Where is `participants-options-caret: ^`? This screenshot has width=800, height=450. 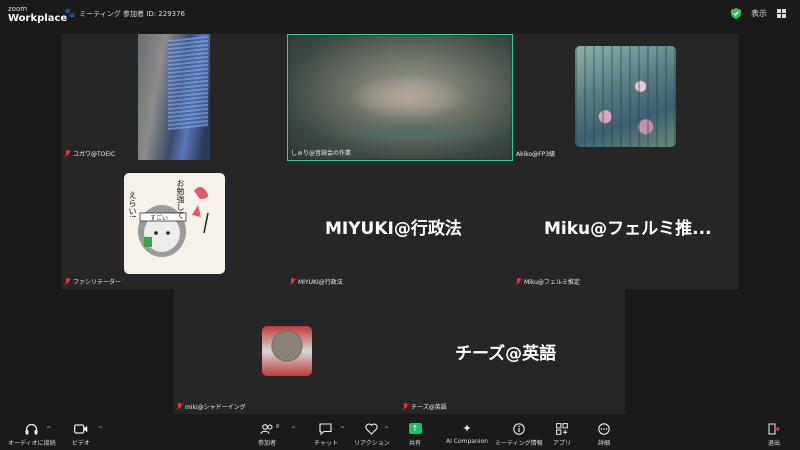
participants-options-caret: ^ is located at coordinates (293, 429).